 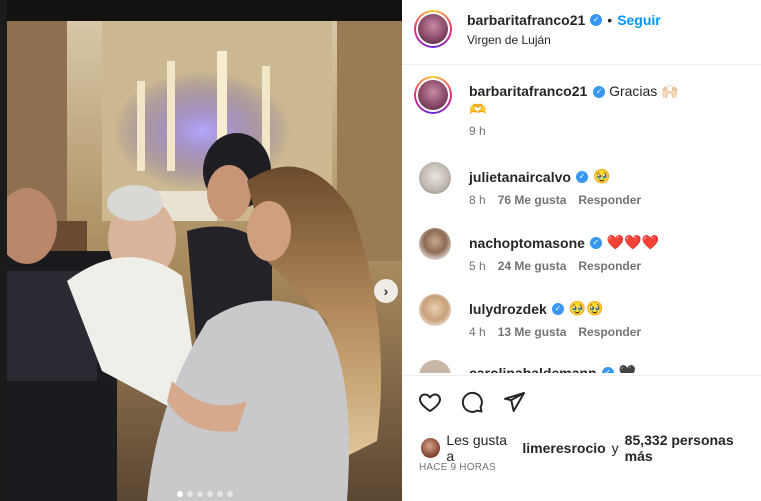 I want to click on comment-text: 🥹🥹, so click(x=586, y=308).